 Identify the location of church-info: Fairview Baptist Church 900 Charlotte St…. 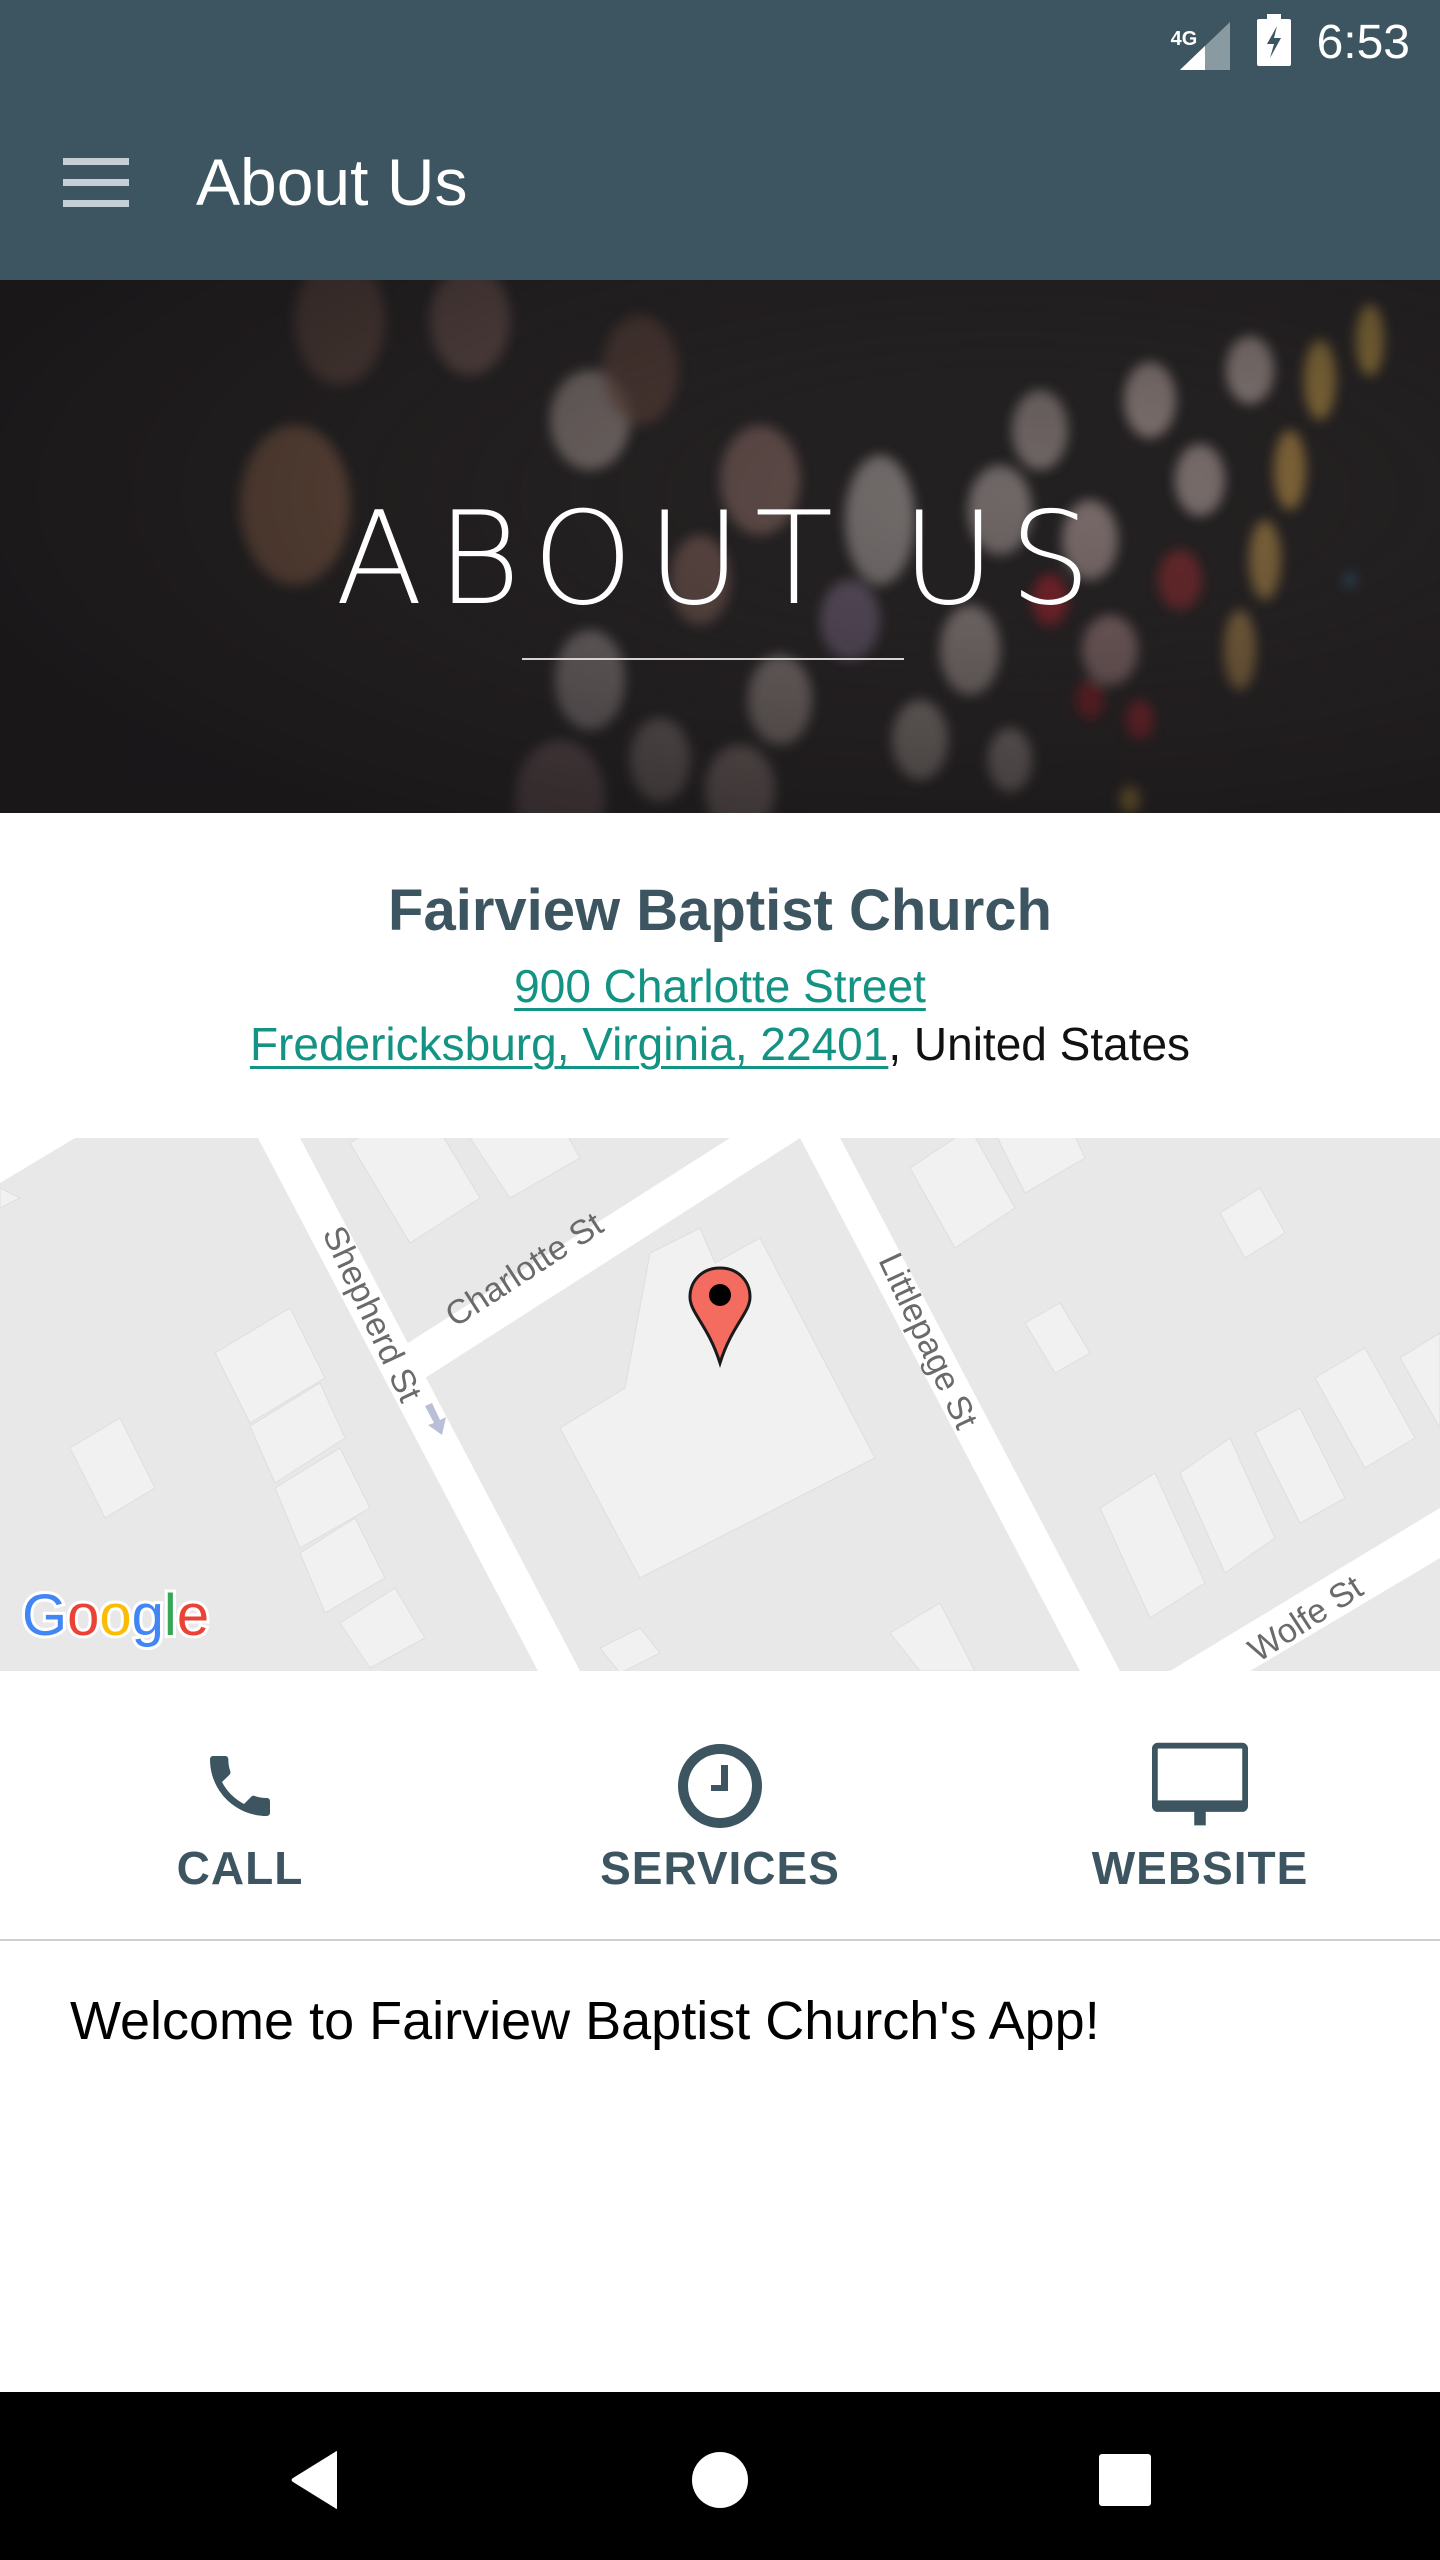
(720, 975).